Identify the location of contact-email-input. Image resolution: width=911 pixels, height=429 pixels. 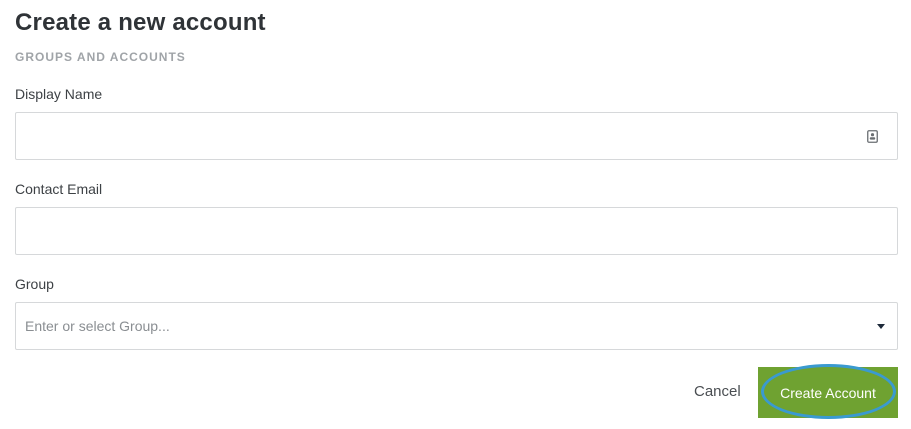
(456, 231).